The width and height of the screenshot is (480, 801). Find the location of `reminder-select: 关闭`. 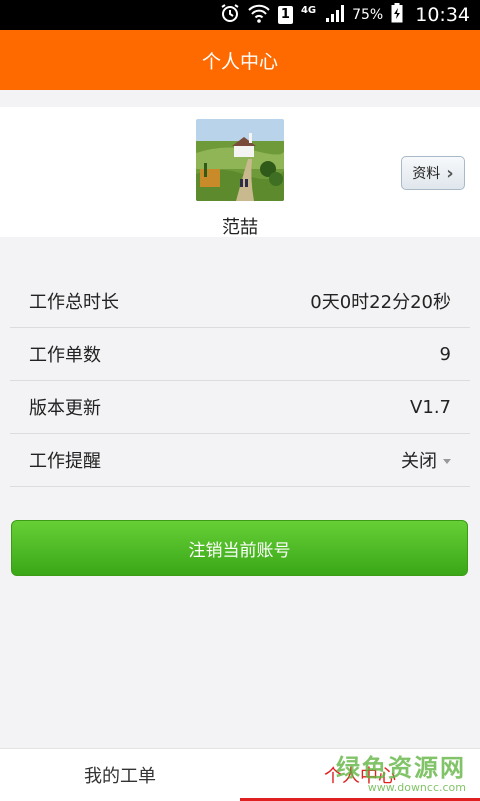

reminder-select: 关闭 is located at coordinates (426, 460).